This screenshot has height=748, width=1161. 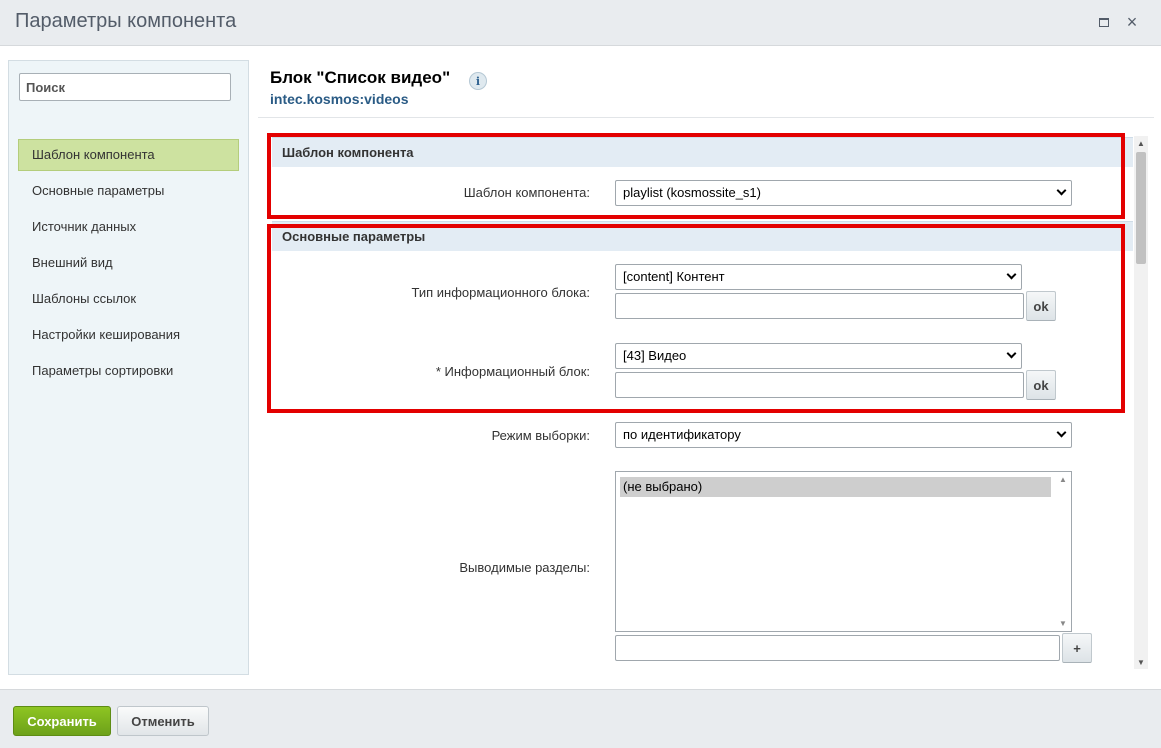 I want to click on maximize-button, so click(x=1104, y=22).